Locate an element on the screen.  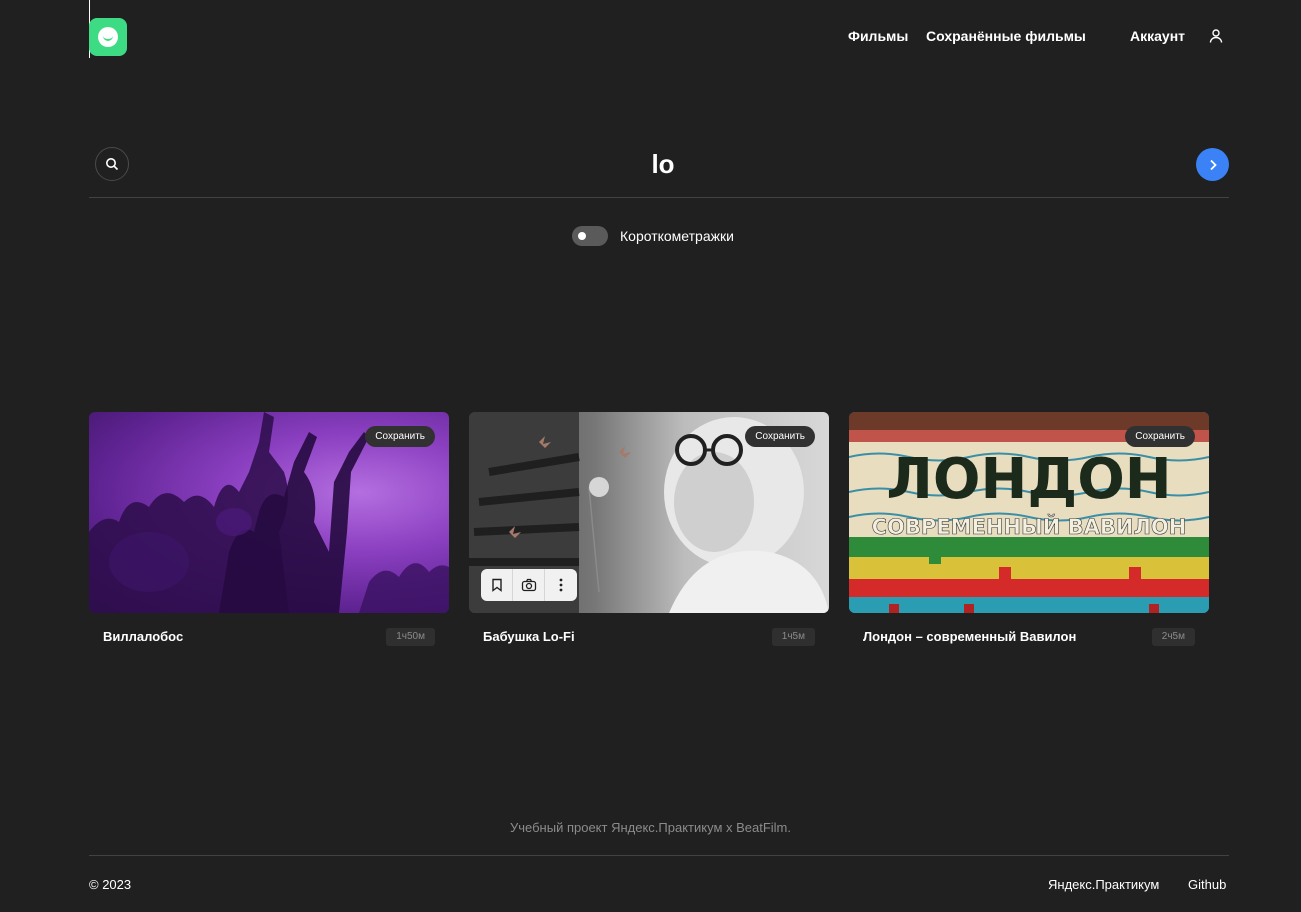
toggle-knob is located at coordinates (582, 236).